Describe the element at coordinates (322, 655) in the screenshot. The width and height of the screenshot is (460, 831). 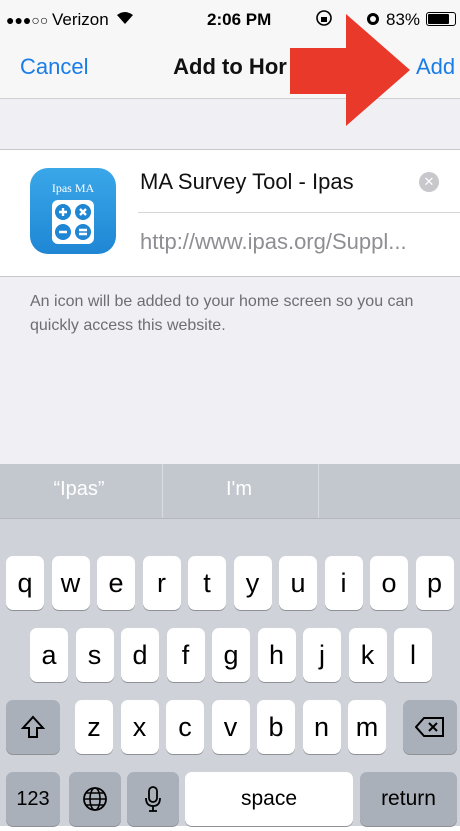
I see `key-j: j` at that location.